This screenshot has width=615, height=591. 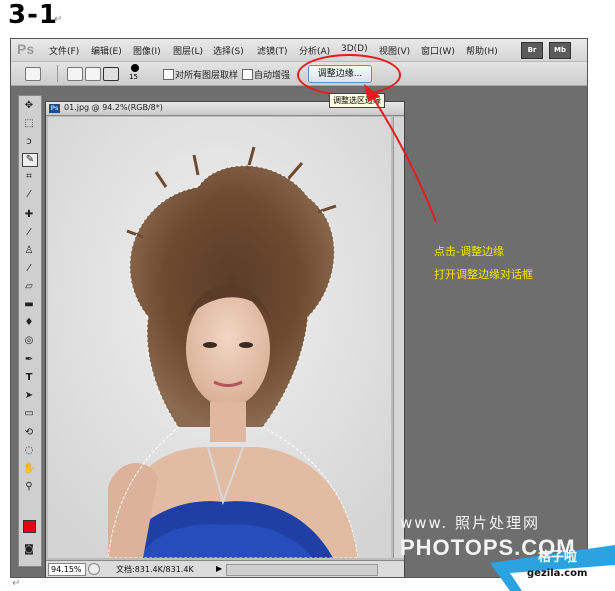 I want to click on quick-selection-tool-icon: ✎, so click(x=30, y=160).